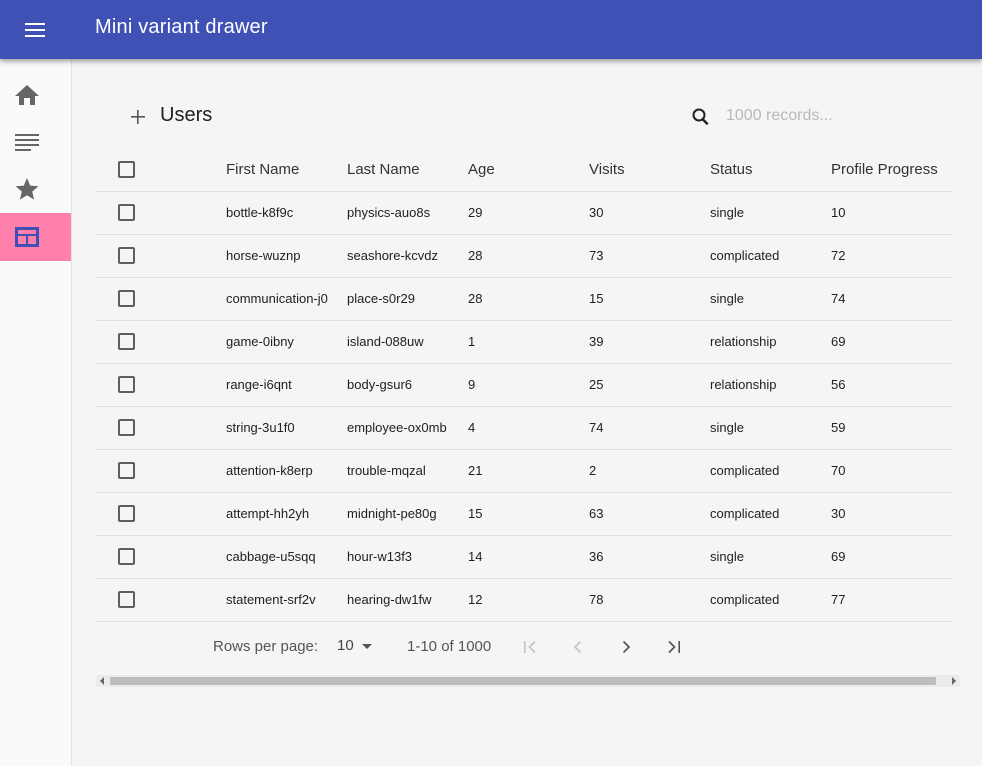 Image resolution: width=982 pixels, height=766 pixels. I want to click on last-page-button, so click(674, 647).